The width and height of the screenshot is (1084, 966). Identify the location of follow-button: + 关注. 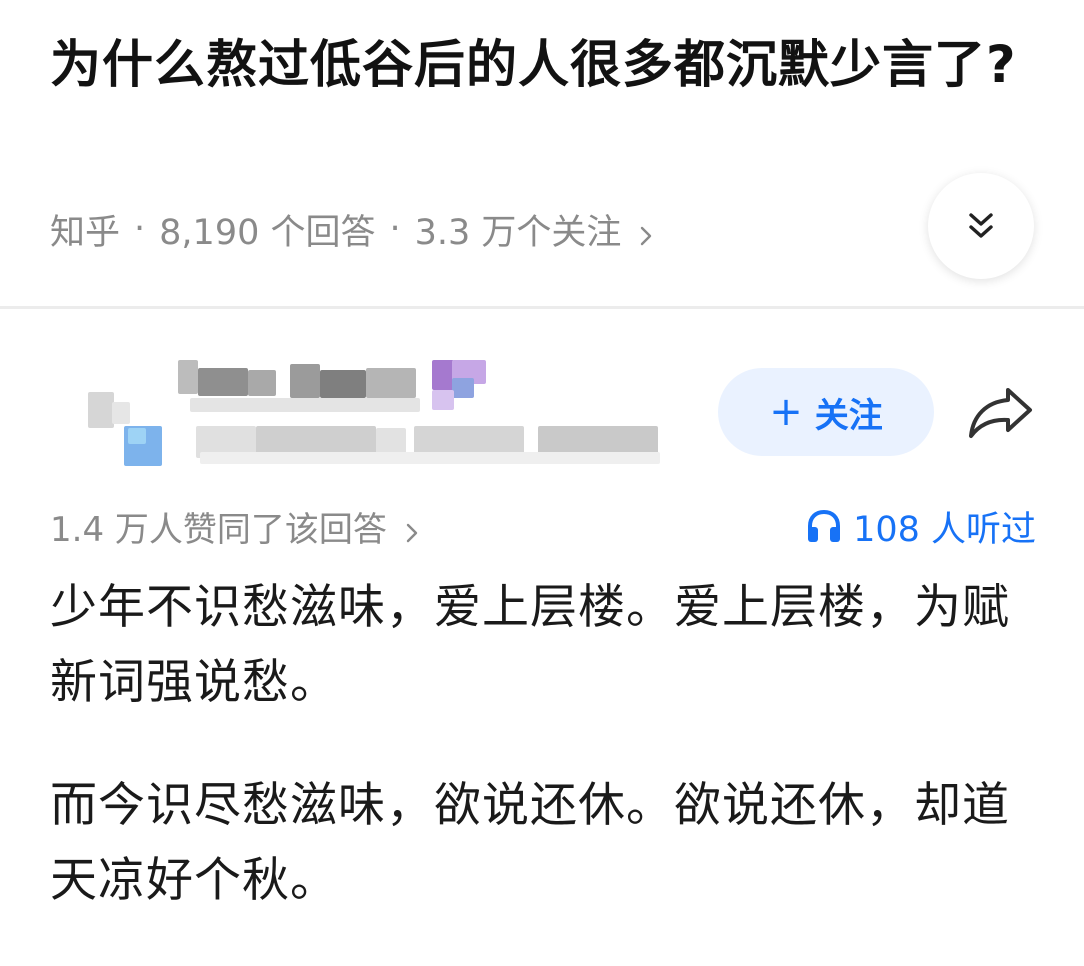
(826, 412).